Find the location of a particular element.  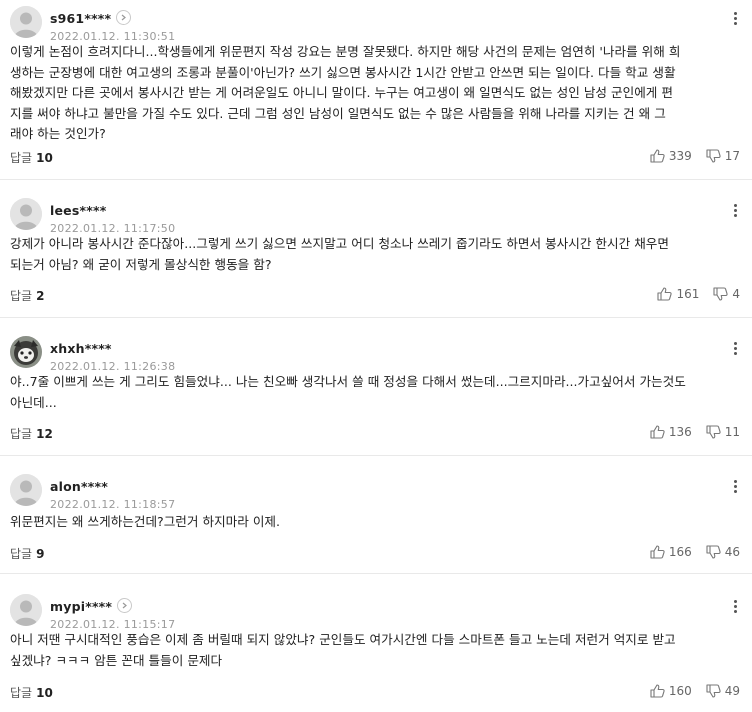

like-button: 339 is located at coordinates (671, 156).